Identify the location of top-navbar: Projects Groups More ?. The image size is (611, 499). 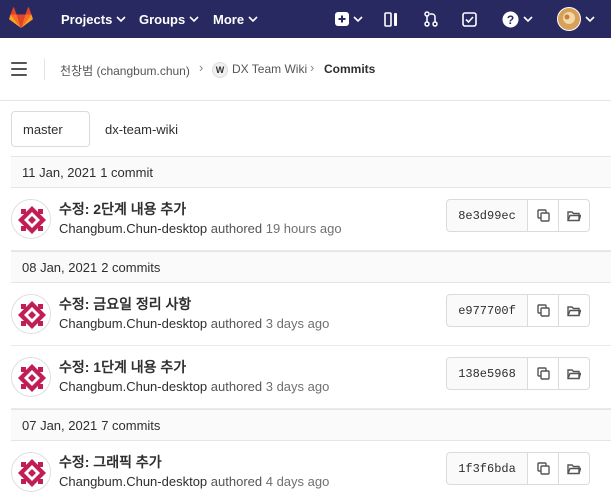
(305, 19).